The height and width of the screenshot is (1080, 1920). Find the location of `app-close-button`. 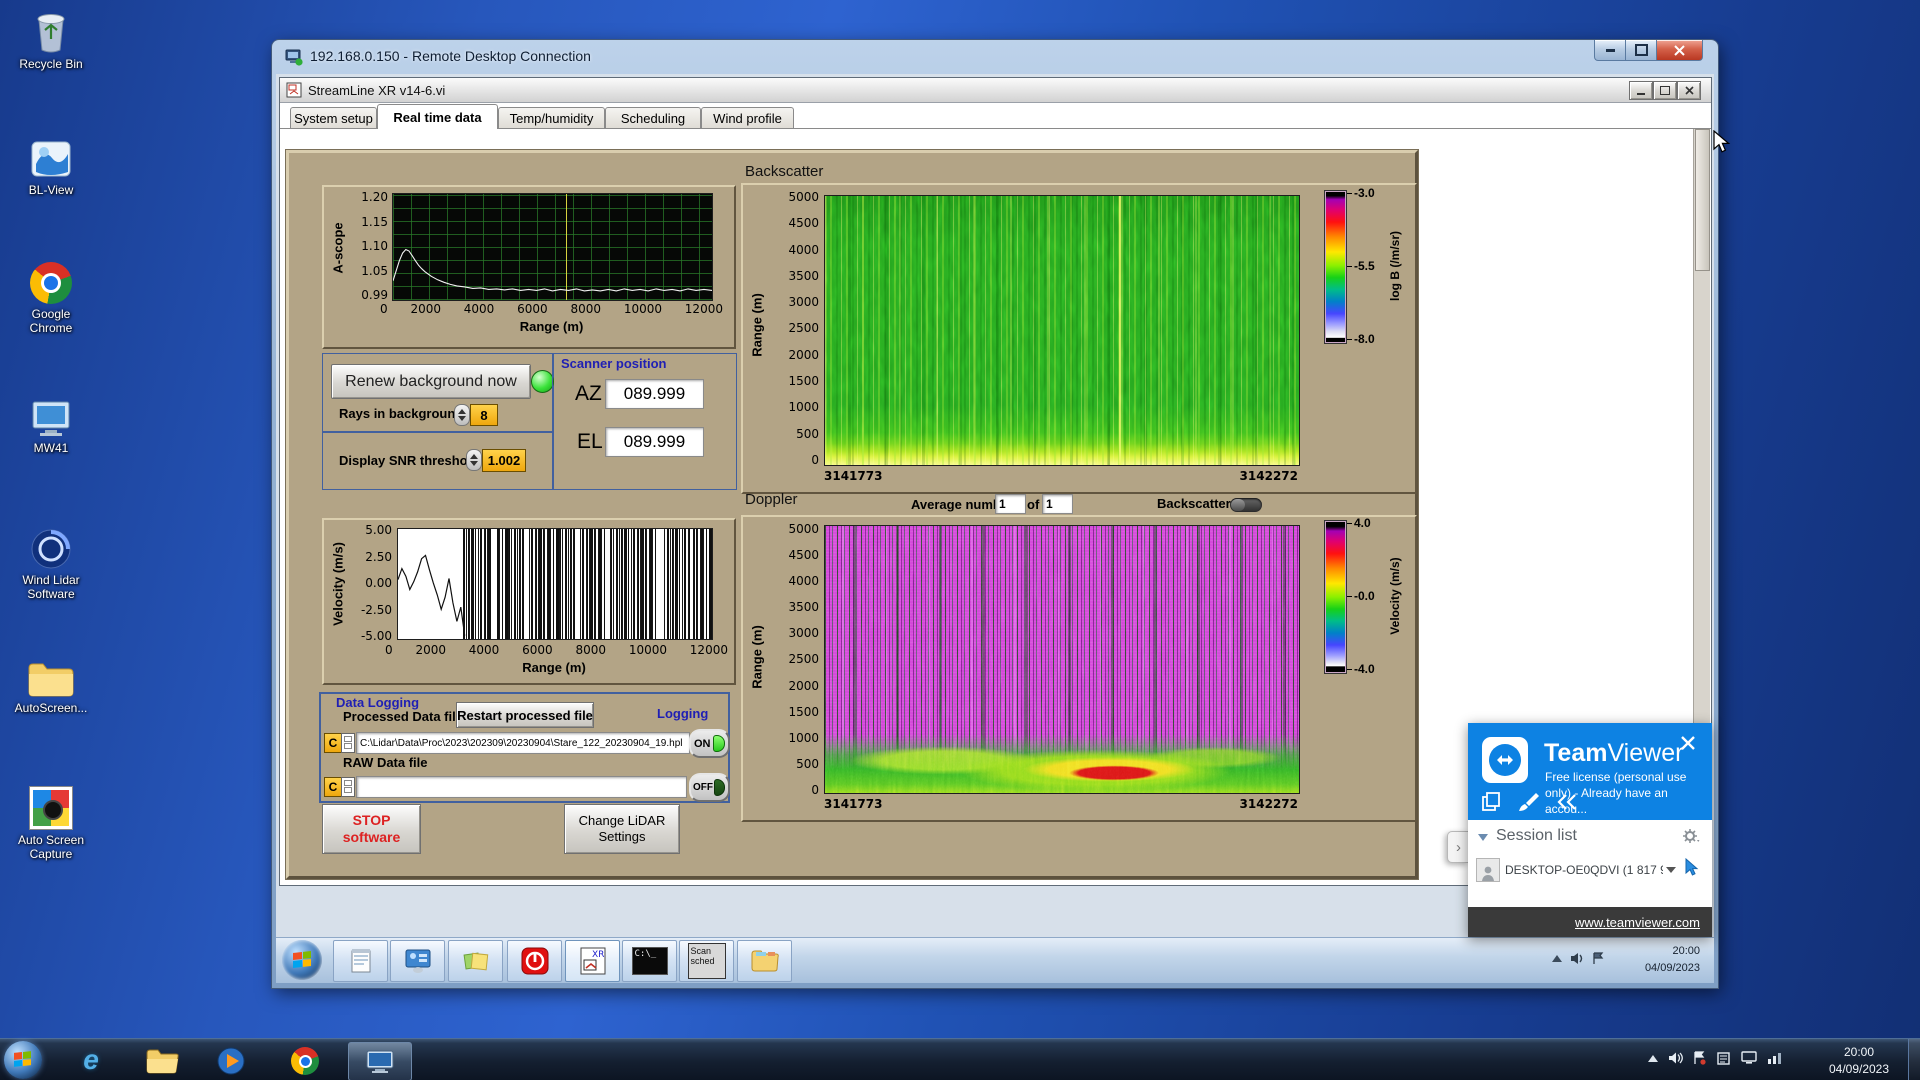

app-close-button is located at coordinates (1689, 90).